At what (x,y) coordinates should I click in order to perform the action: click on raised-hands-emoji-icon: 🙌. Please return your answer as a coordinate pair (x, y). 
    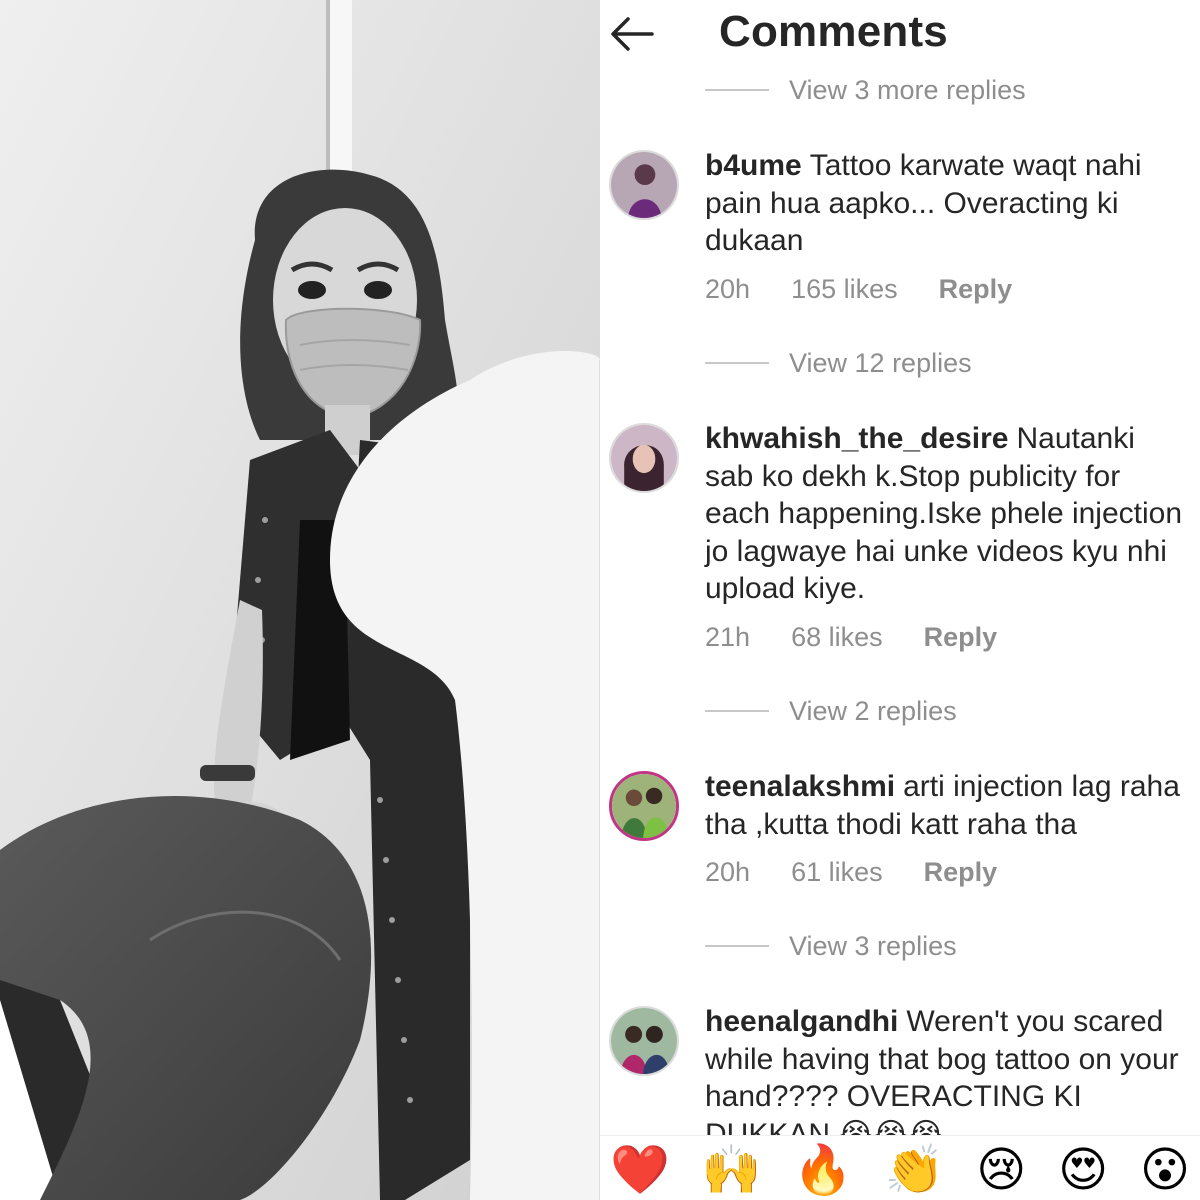
    Looking at the image, I should click on (732, 1170).